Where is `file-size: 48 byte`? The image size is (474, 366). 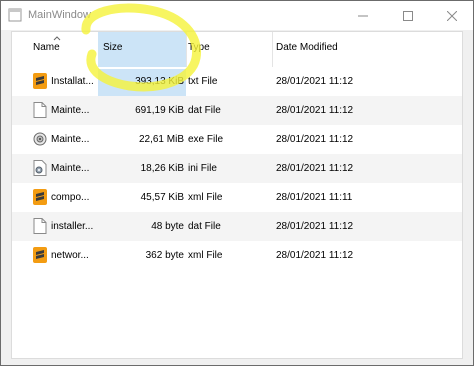
file-size: 48 byte is located at coordinates (167, 226).